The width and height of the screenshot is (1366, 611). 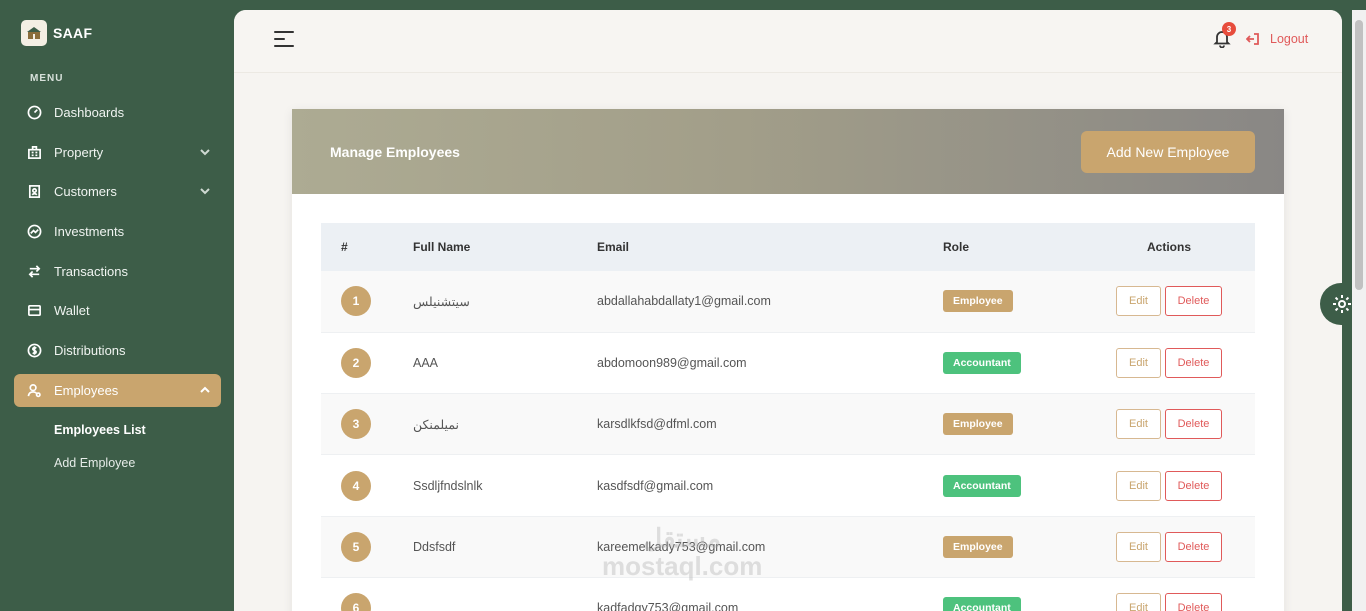 What do you see at coordinates (47, 78) in the screenshot?
I see `menu-label: MENU` at bounding box center [47, 78].